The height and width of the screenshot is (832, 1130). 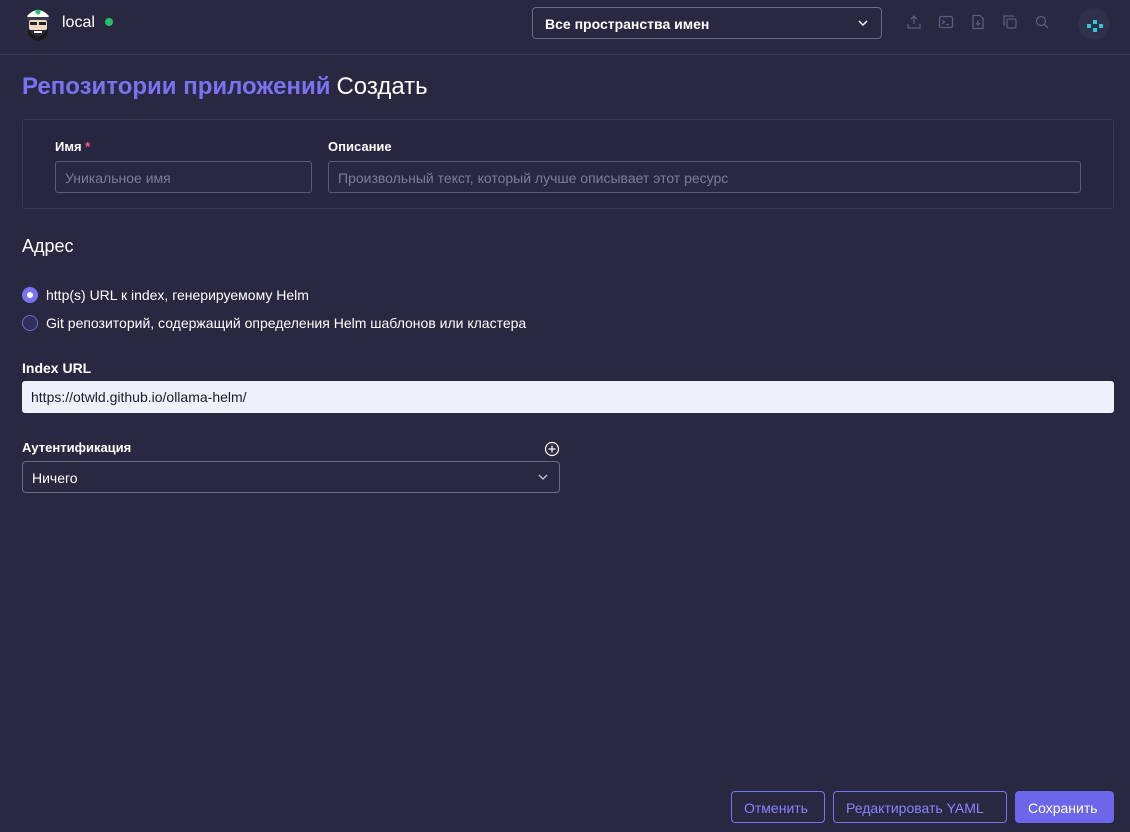 I want to click on copy-kubeconfig-icon, so click(x=1010, y=22).